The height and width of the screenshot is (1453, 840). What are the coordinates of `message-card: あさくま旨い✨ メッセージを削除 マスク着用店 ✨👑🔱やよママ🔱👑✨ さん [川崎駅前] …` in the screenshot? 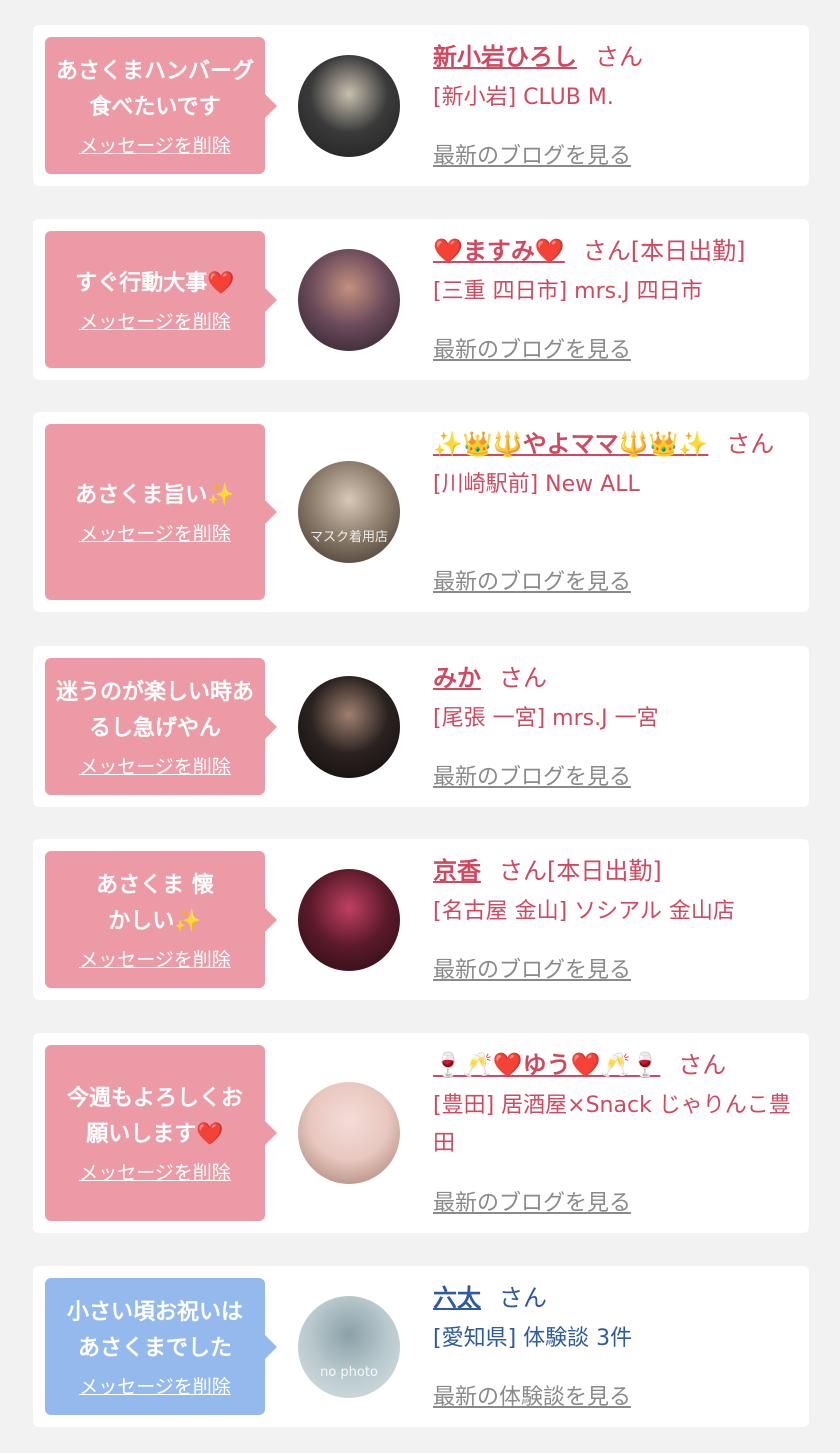 It's located at (421, 512).